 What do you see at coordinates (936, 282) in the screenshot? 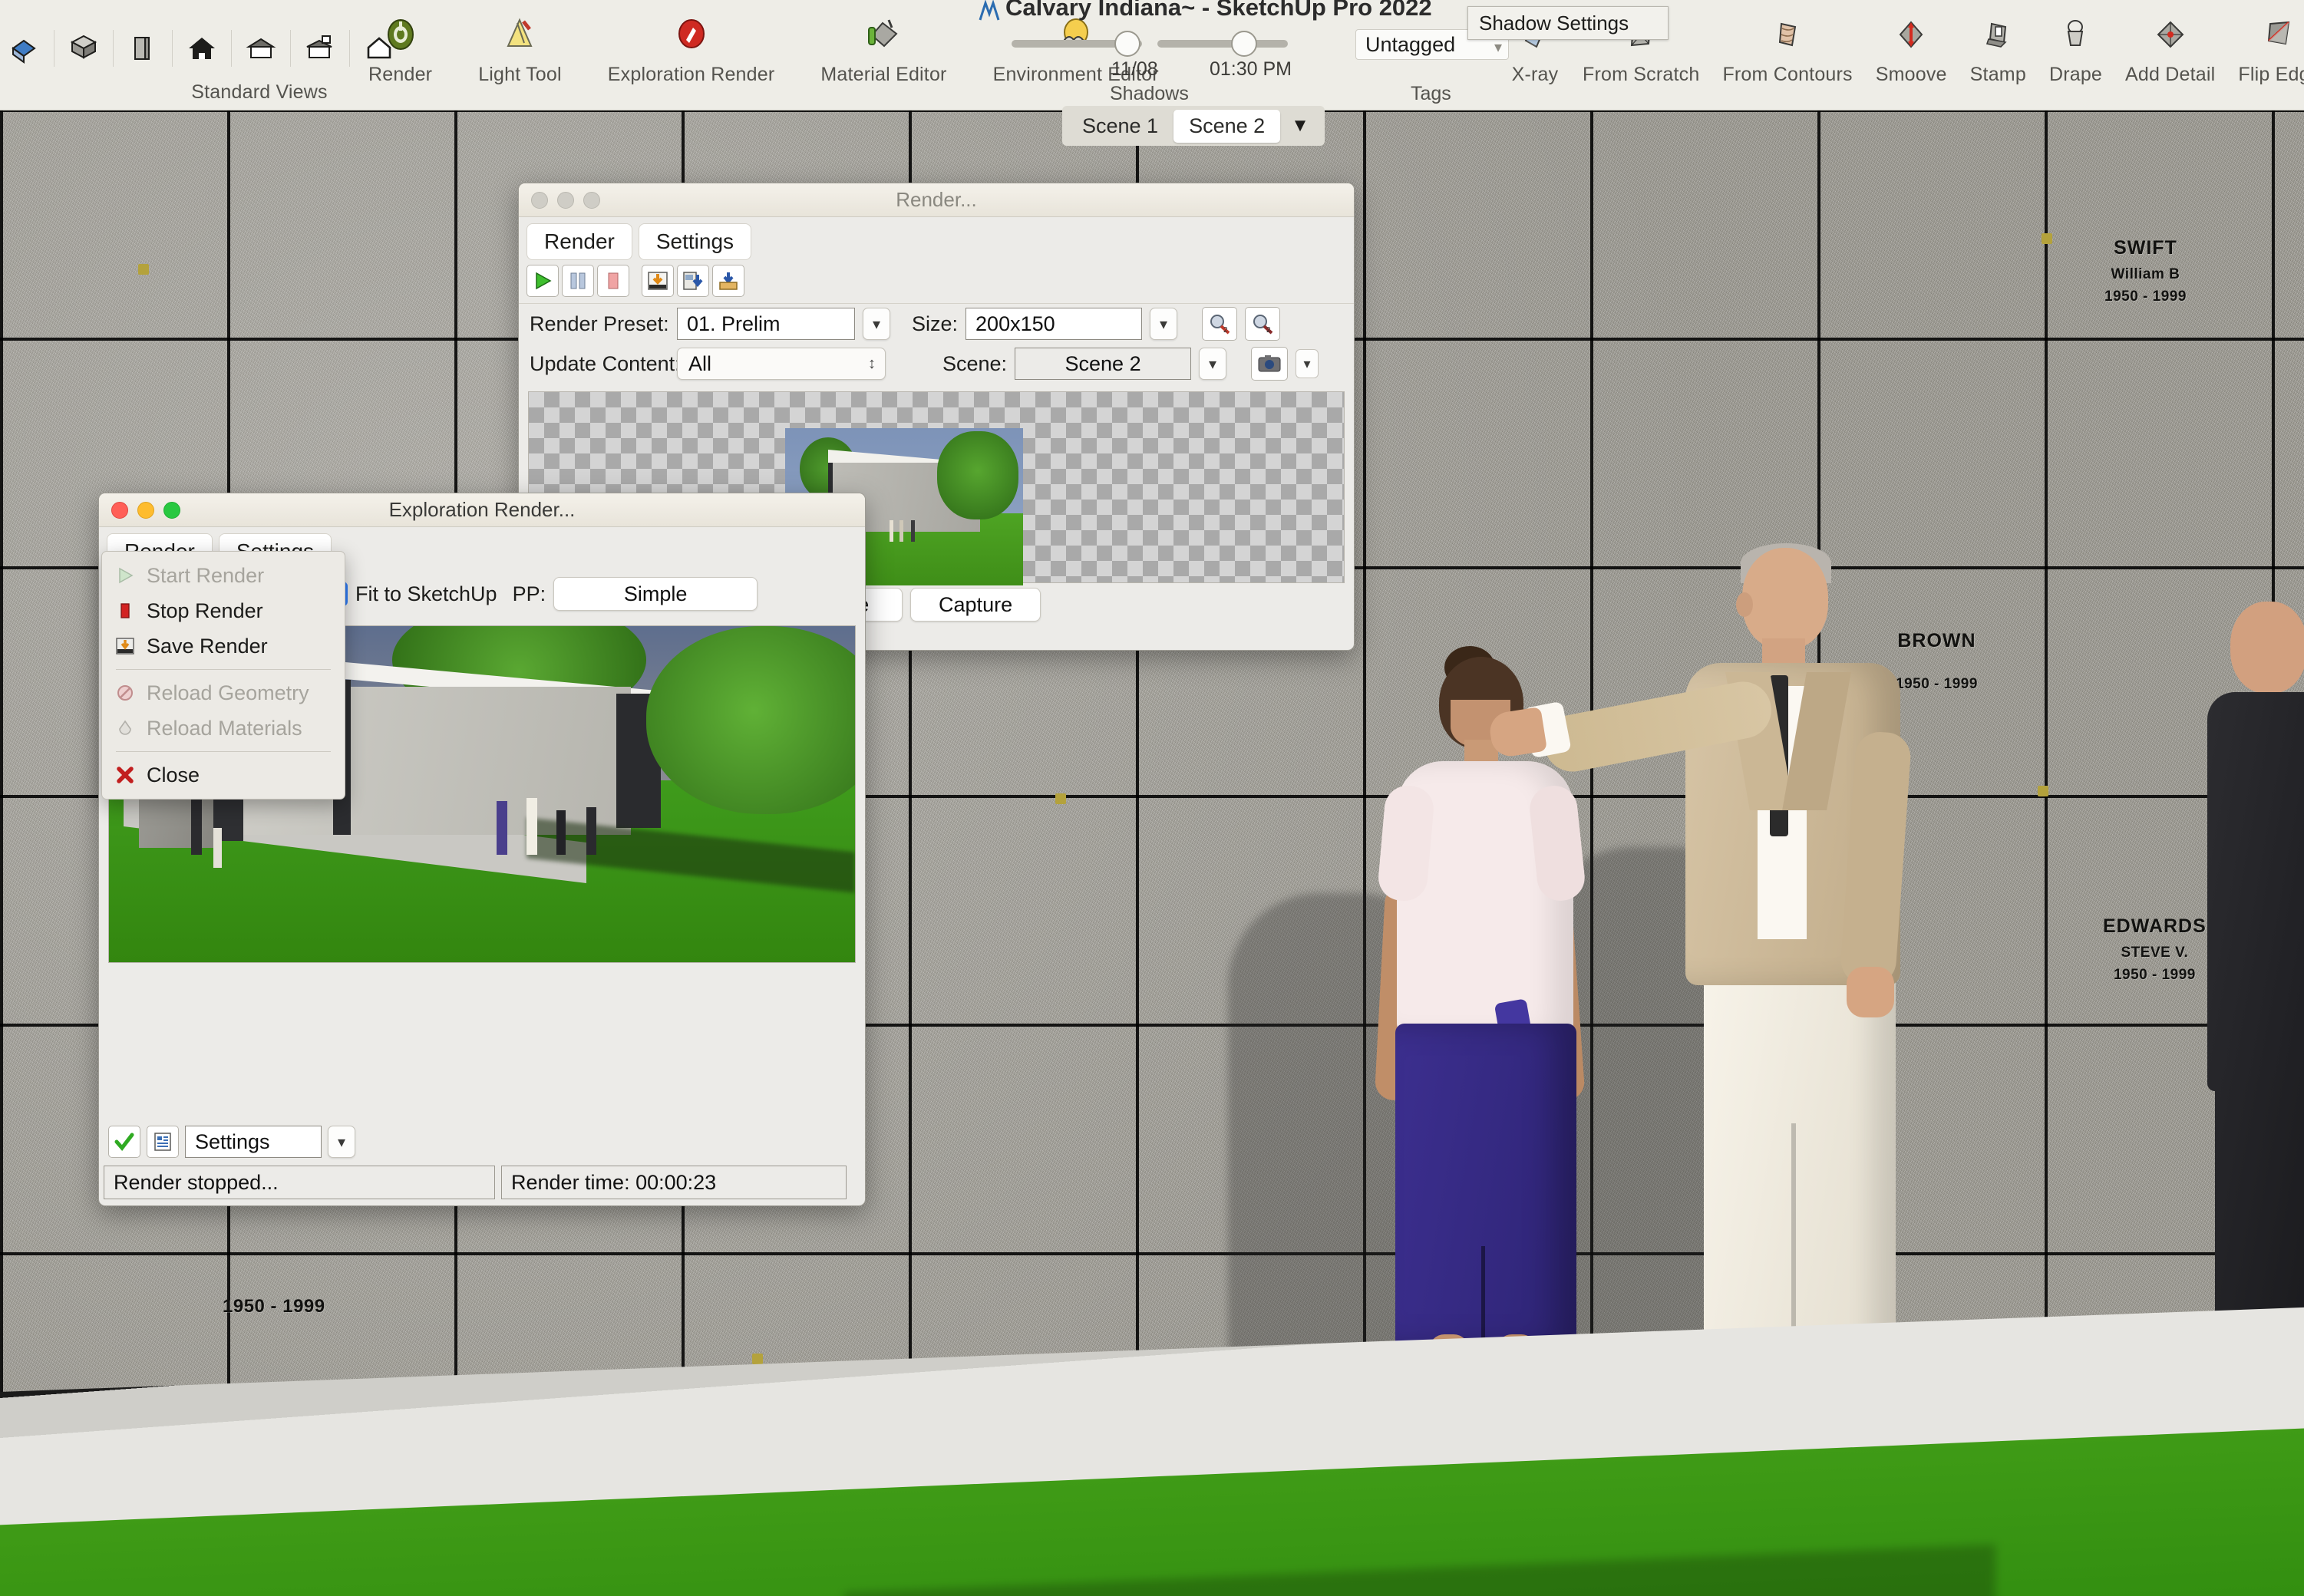
I see `render-dialog-toolbar` at bounding box center [936, 282].